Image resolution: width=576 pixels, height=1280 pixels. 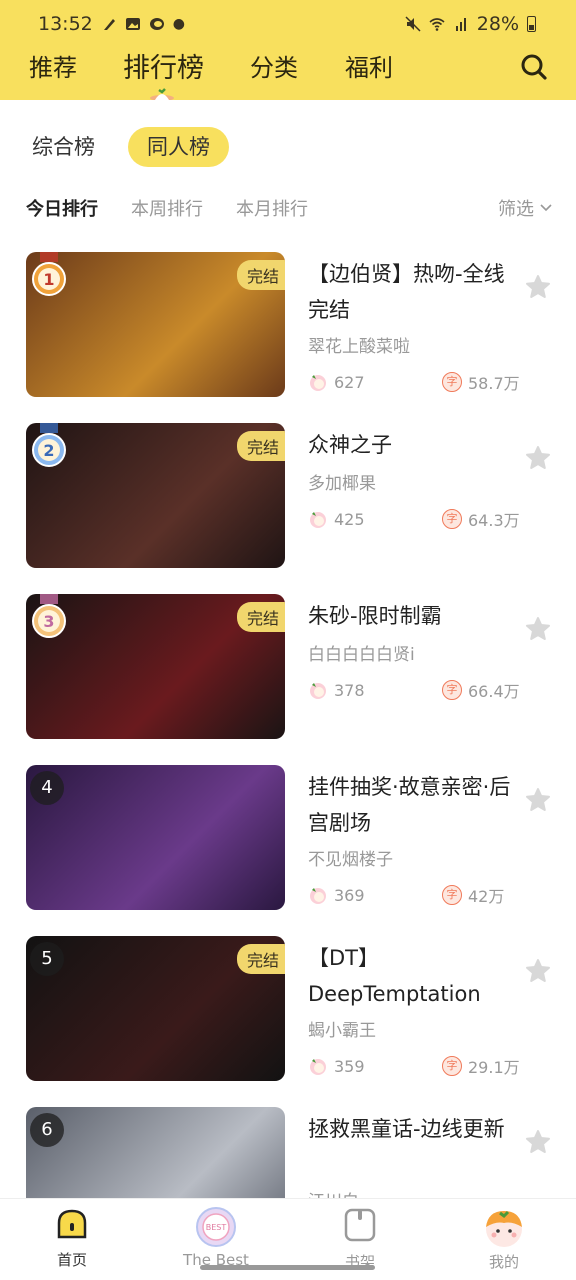 I want to click on notification-icon, so click(x=109, y=24).